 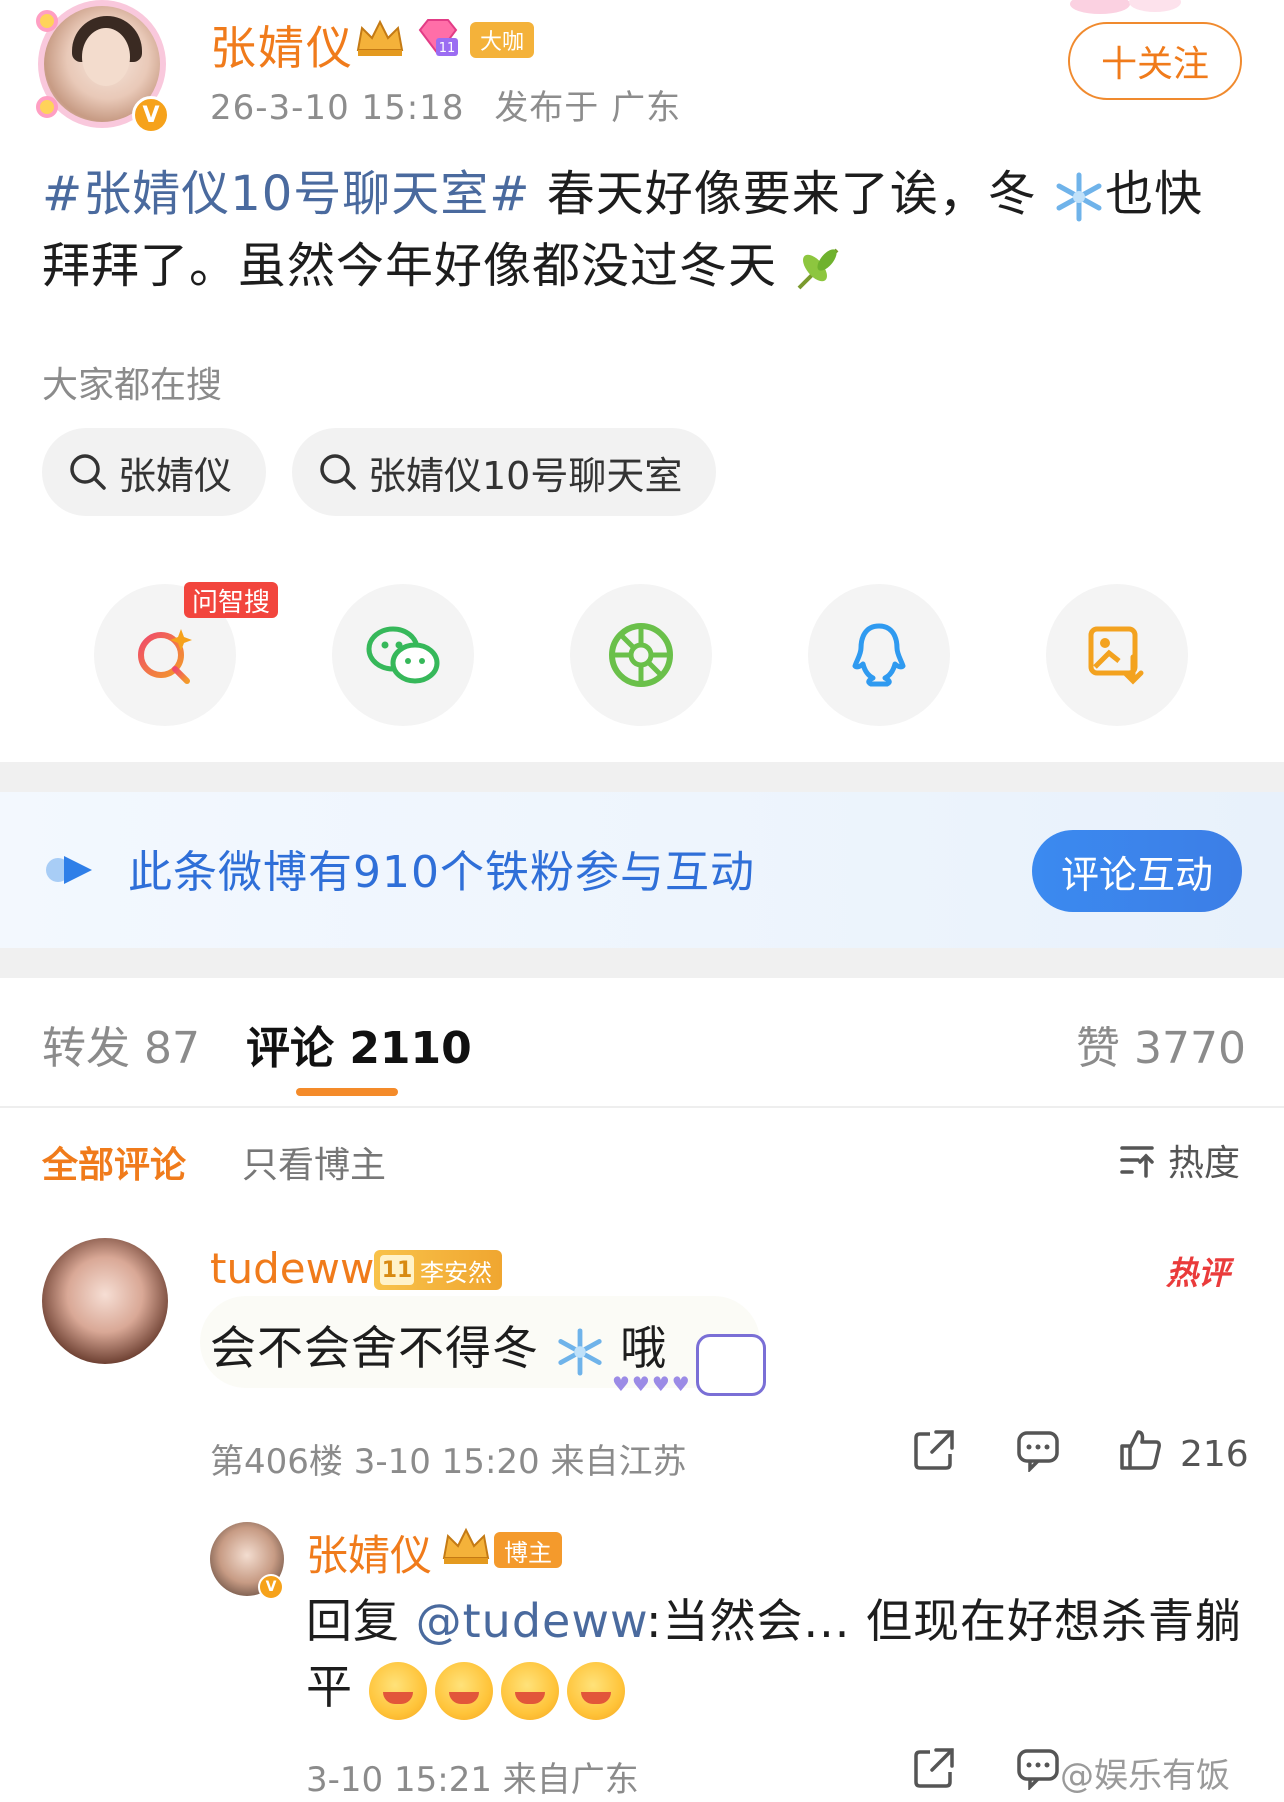 I want to click on reply-text: 回复 @tudeww:当然会... 但现在好想杀青躺平, so click(x=781, y=1654).